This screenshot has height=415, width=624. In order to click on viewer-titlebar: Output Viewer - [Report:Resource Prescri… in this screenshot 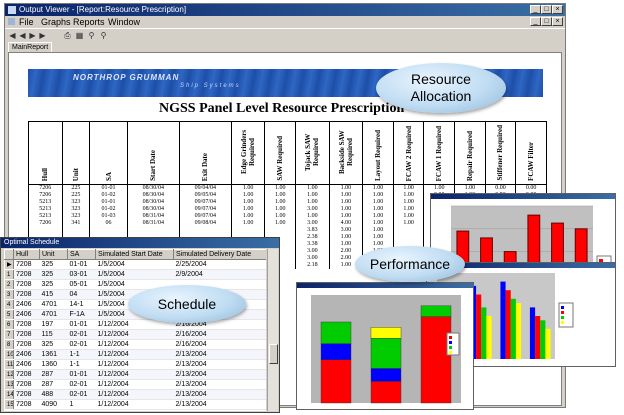, I will do `click(285, 10)`.